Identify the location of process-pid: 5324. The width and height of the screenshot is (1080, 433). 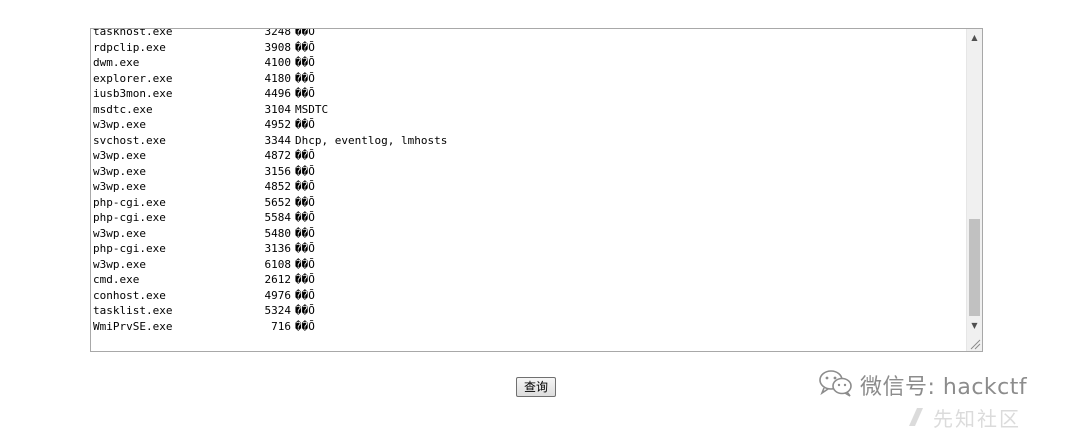
(278, 310).